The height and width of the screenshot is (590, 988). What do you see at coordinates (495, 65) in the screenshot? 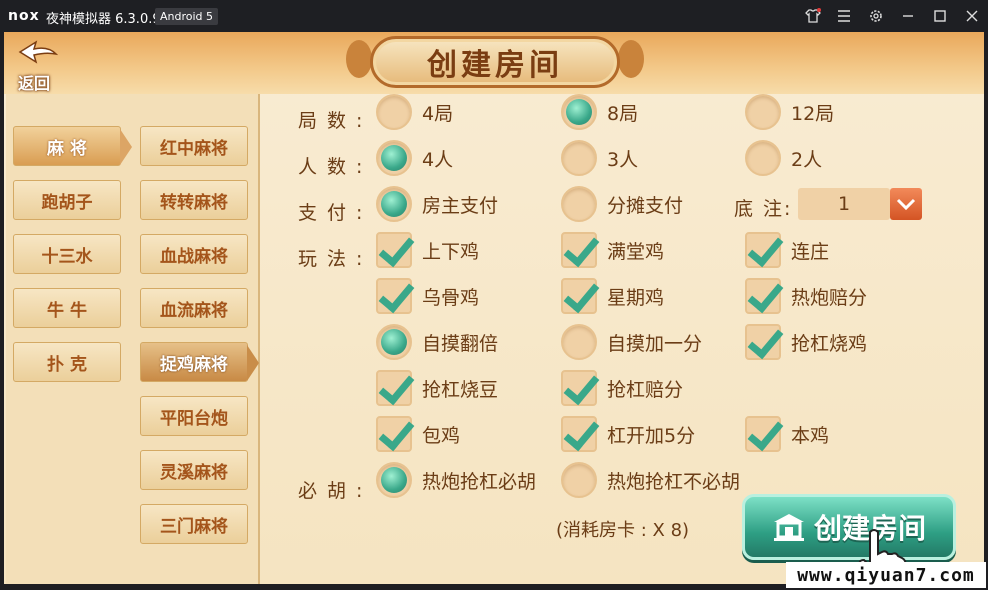
I see `page-title: 创建房间` at bounding box center [495, 65].